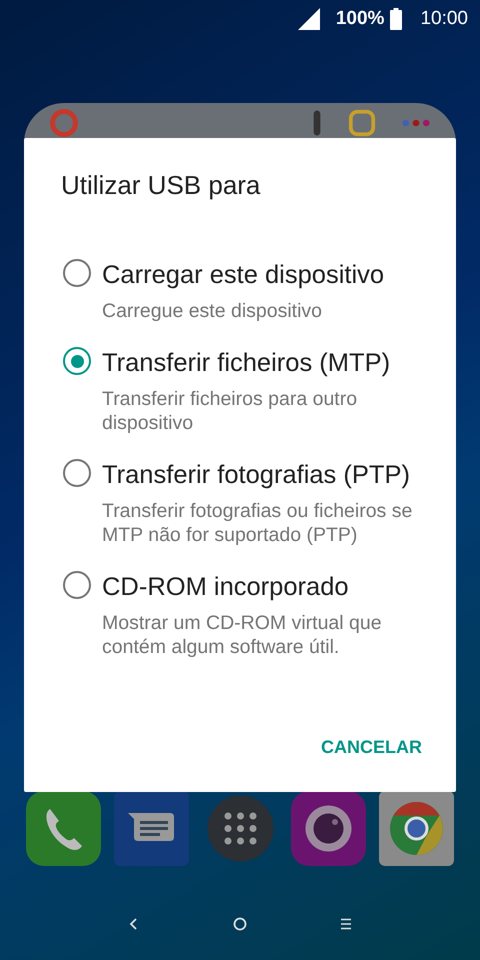  What do you see at coordinates (213, 311) in the screenshot?
I see `option-description: Carregue este dispositivo` at bounding box center [213, 311].